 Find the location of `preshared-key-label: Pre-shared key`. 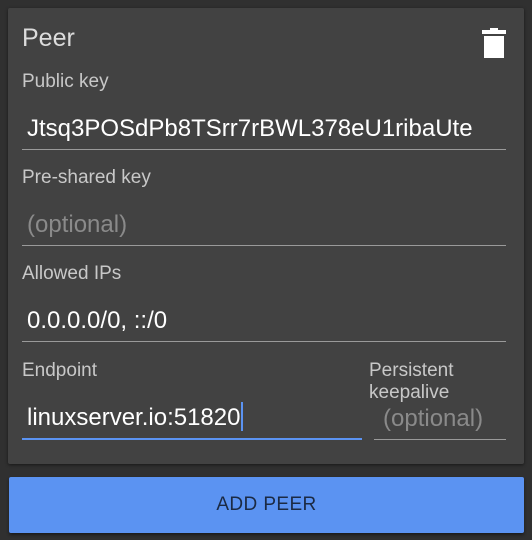

preshared-key-label: Pre-shared key is located at coordinates (86, 177).